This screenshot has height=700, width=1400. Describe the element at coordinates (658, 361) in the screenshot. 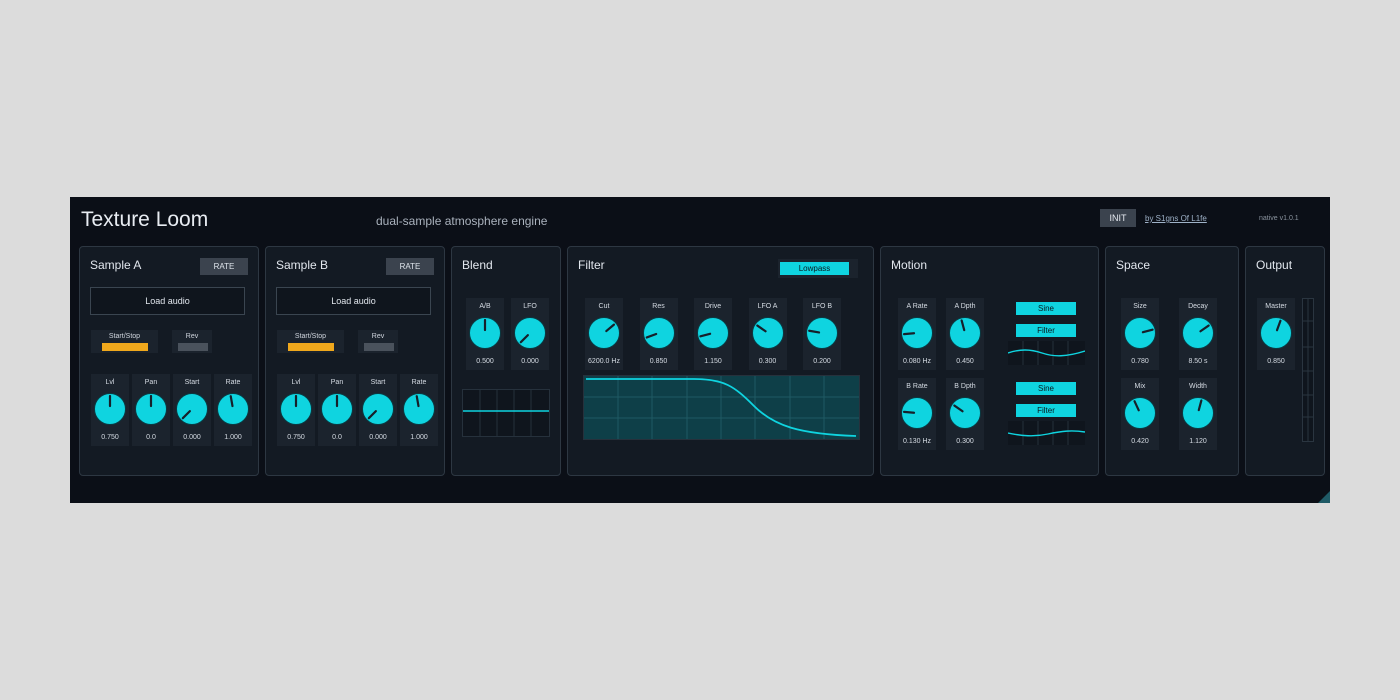

I see `knob-value: 0.850` at that location.